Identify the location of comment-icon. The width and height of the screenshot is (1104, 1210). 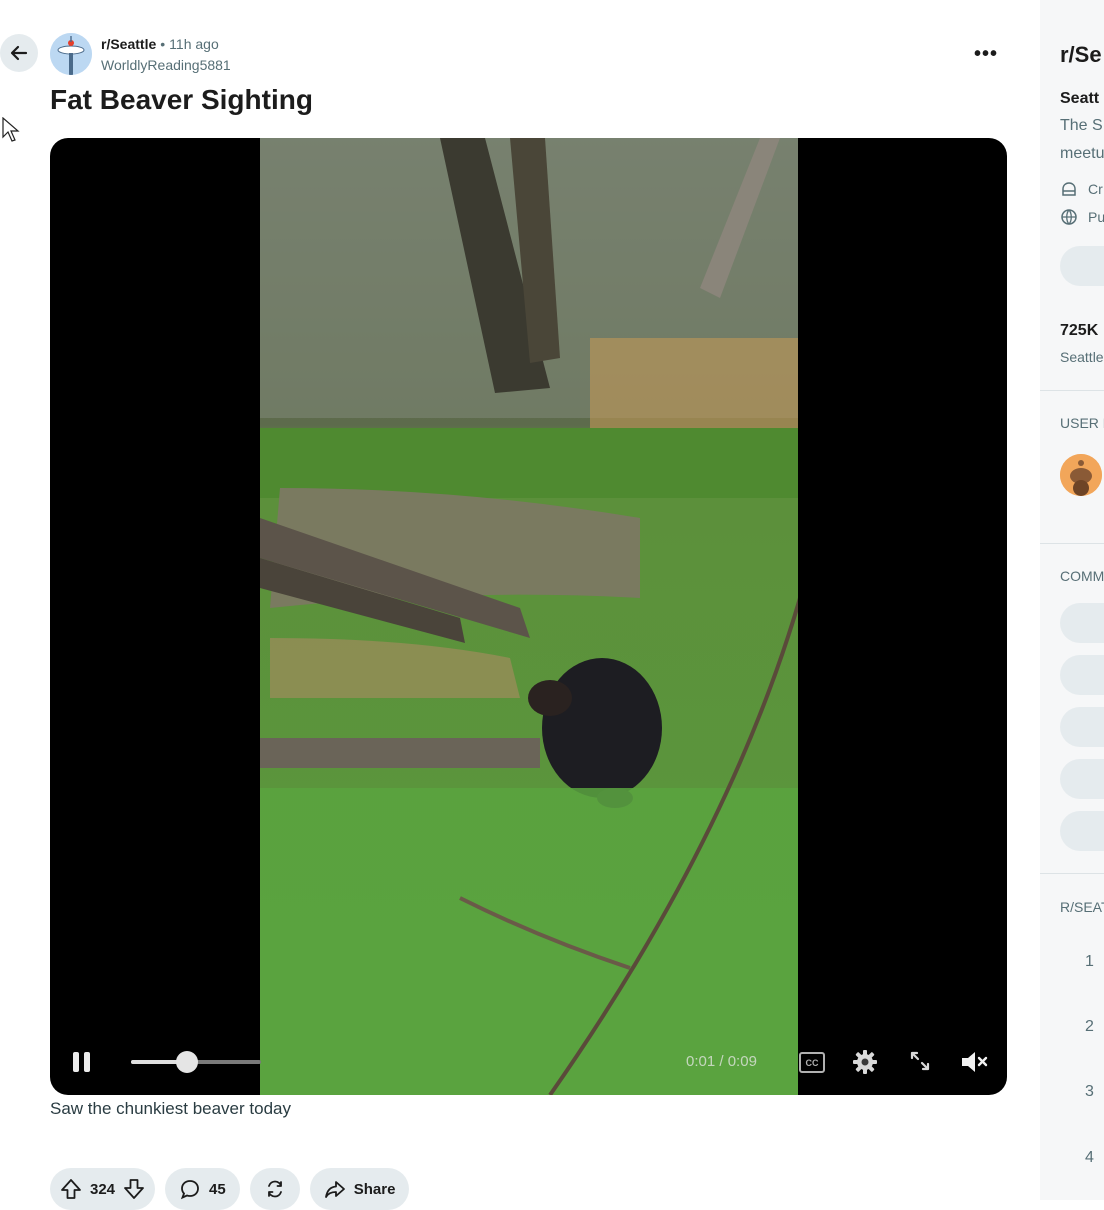
(189, 1190).